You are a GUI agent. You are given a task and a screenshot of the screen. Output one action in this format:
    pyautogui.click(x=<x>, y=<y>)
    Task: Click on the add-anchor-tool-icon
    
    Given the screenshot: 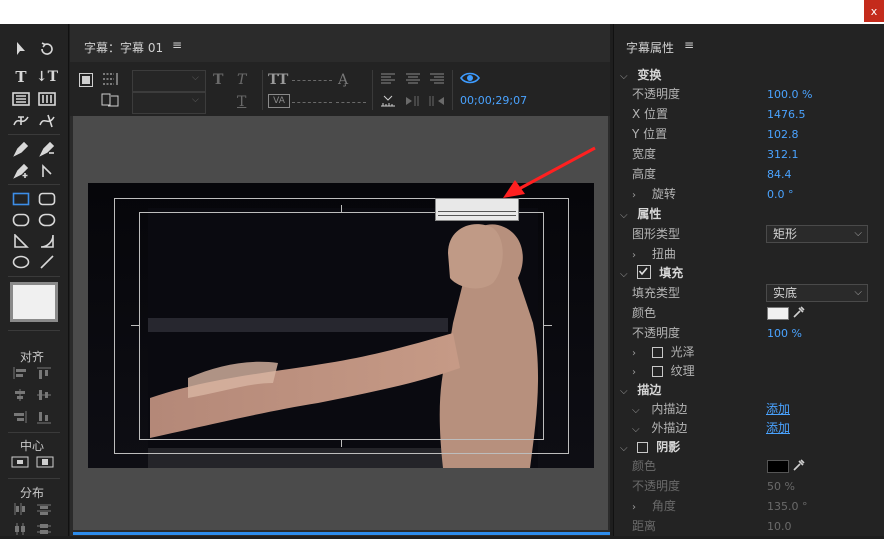 What is the action you would take?
    pyautogui.click(x=21, y=171)
    